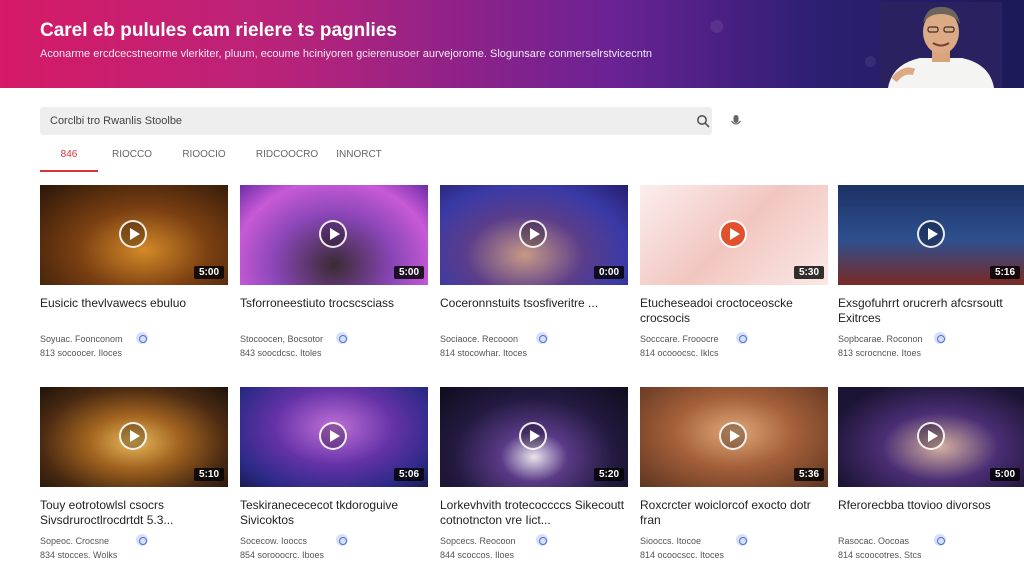 The image size is (1024, 574). What do you see at coordinates (736, 121) in the screenshot?
I see `mic-icon` at bounding box center [736, 121].